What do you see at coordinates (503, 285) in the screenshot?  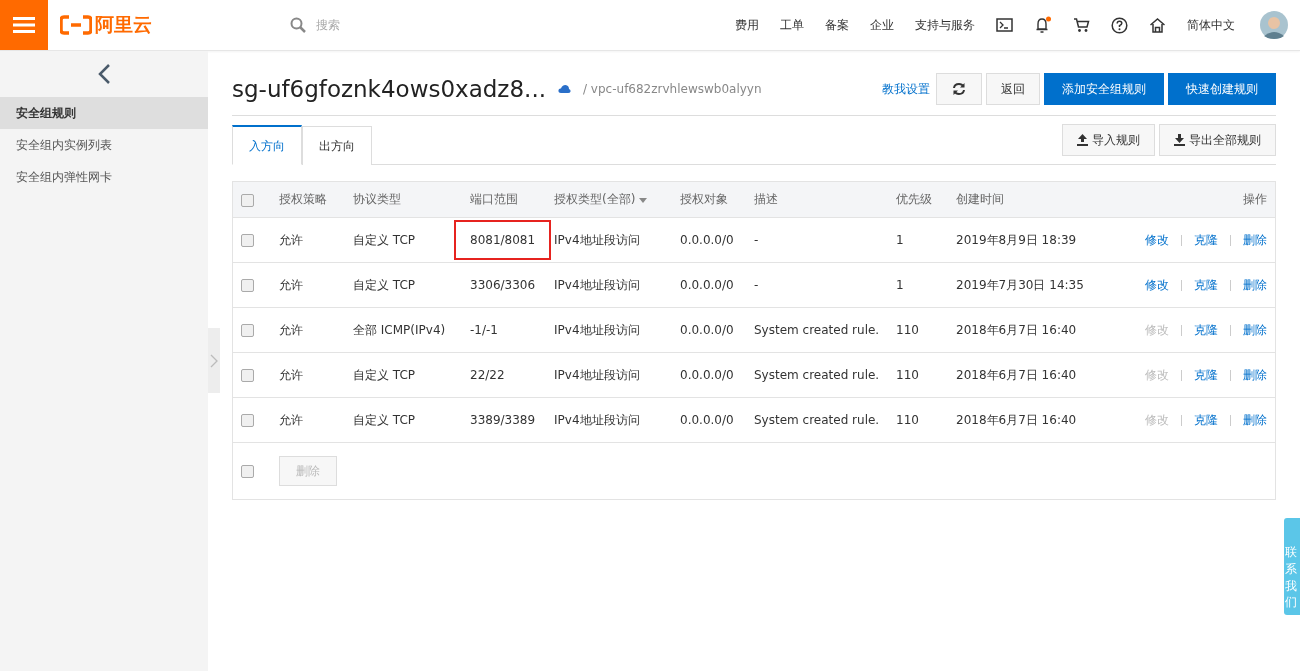 I see `table-cell: 3306/3306` at bounding box center [503, 285].